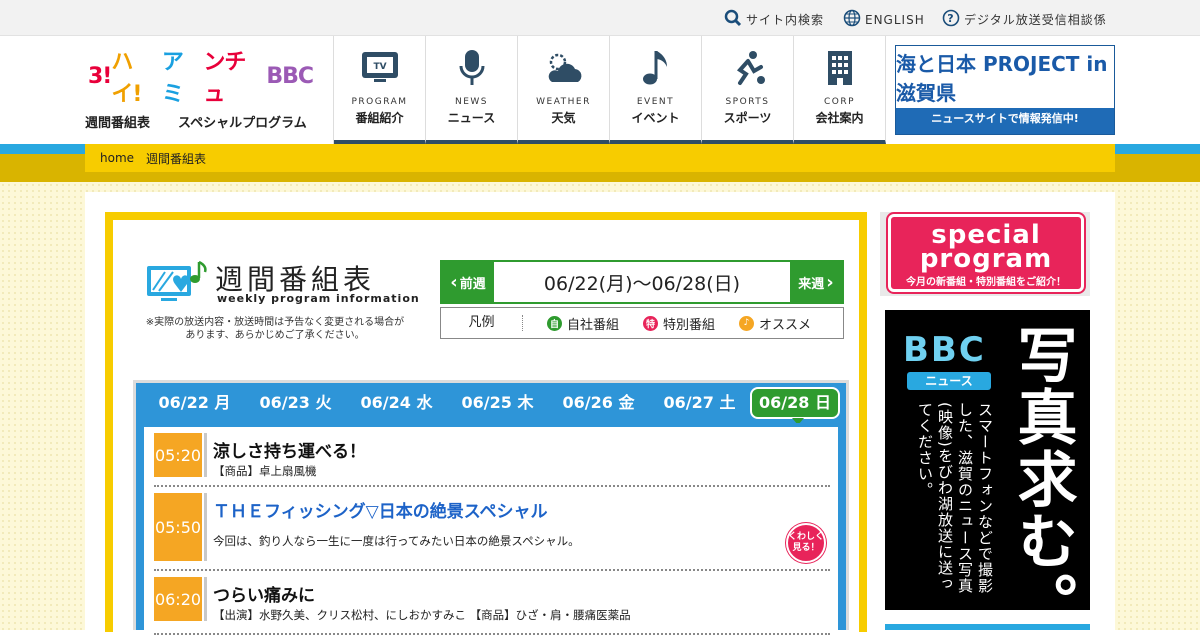  What do you see at coordinates (242, 121) in the screenshot?
I see `special-program-link: スペシャルプログラム` at bounding box center [242, 121].